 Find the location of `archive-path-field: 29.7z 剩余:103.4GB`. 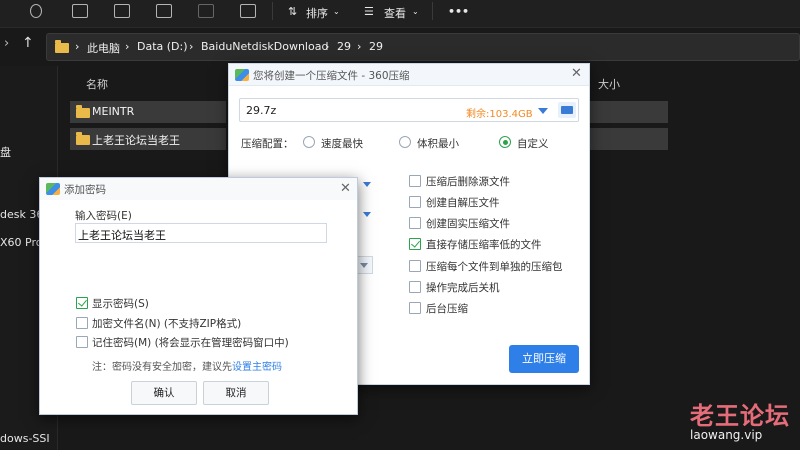

archive-path-field: 29.7z 剩余:103.4GB is located at coordinates (409, 110).